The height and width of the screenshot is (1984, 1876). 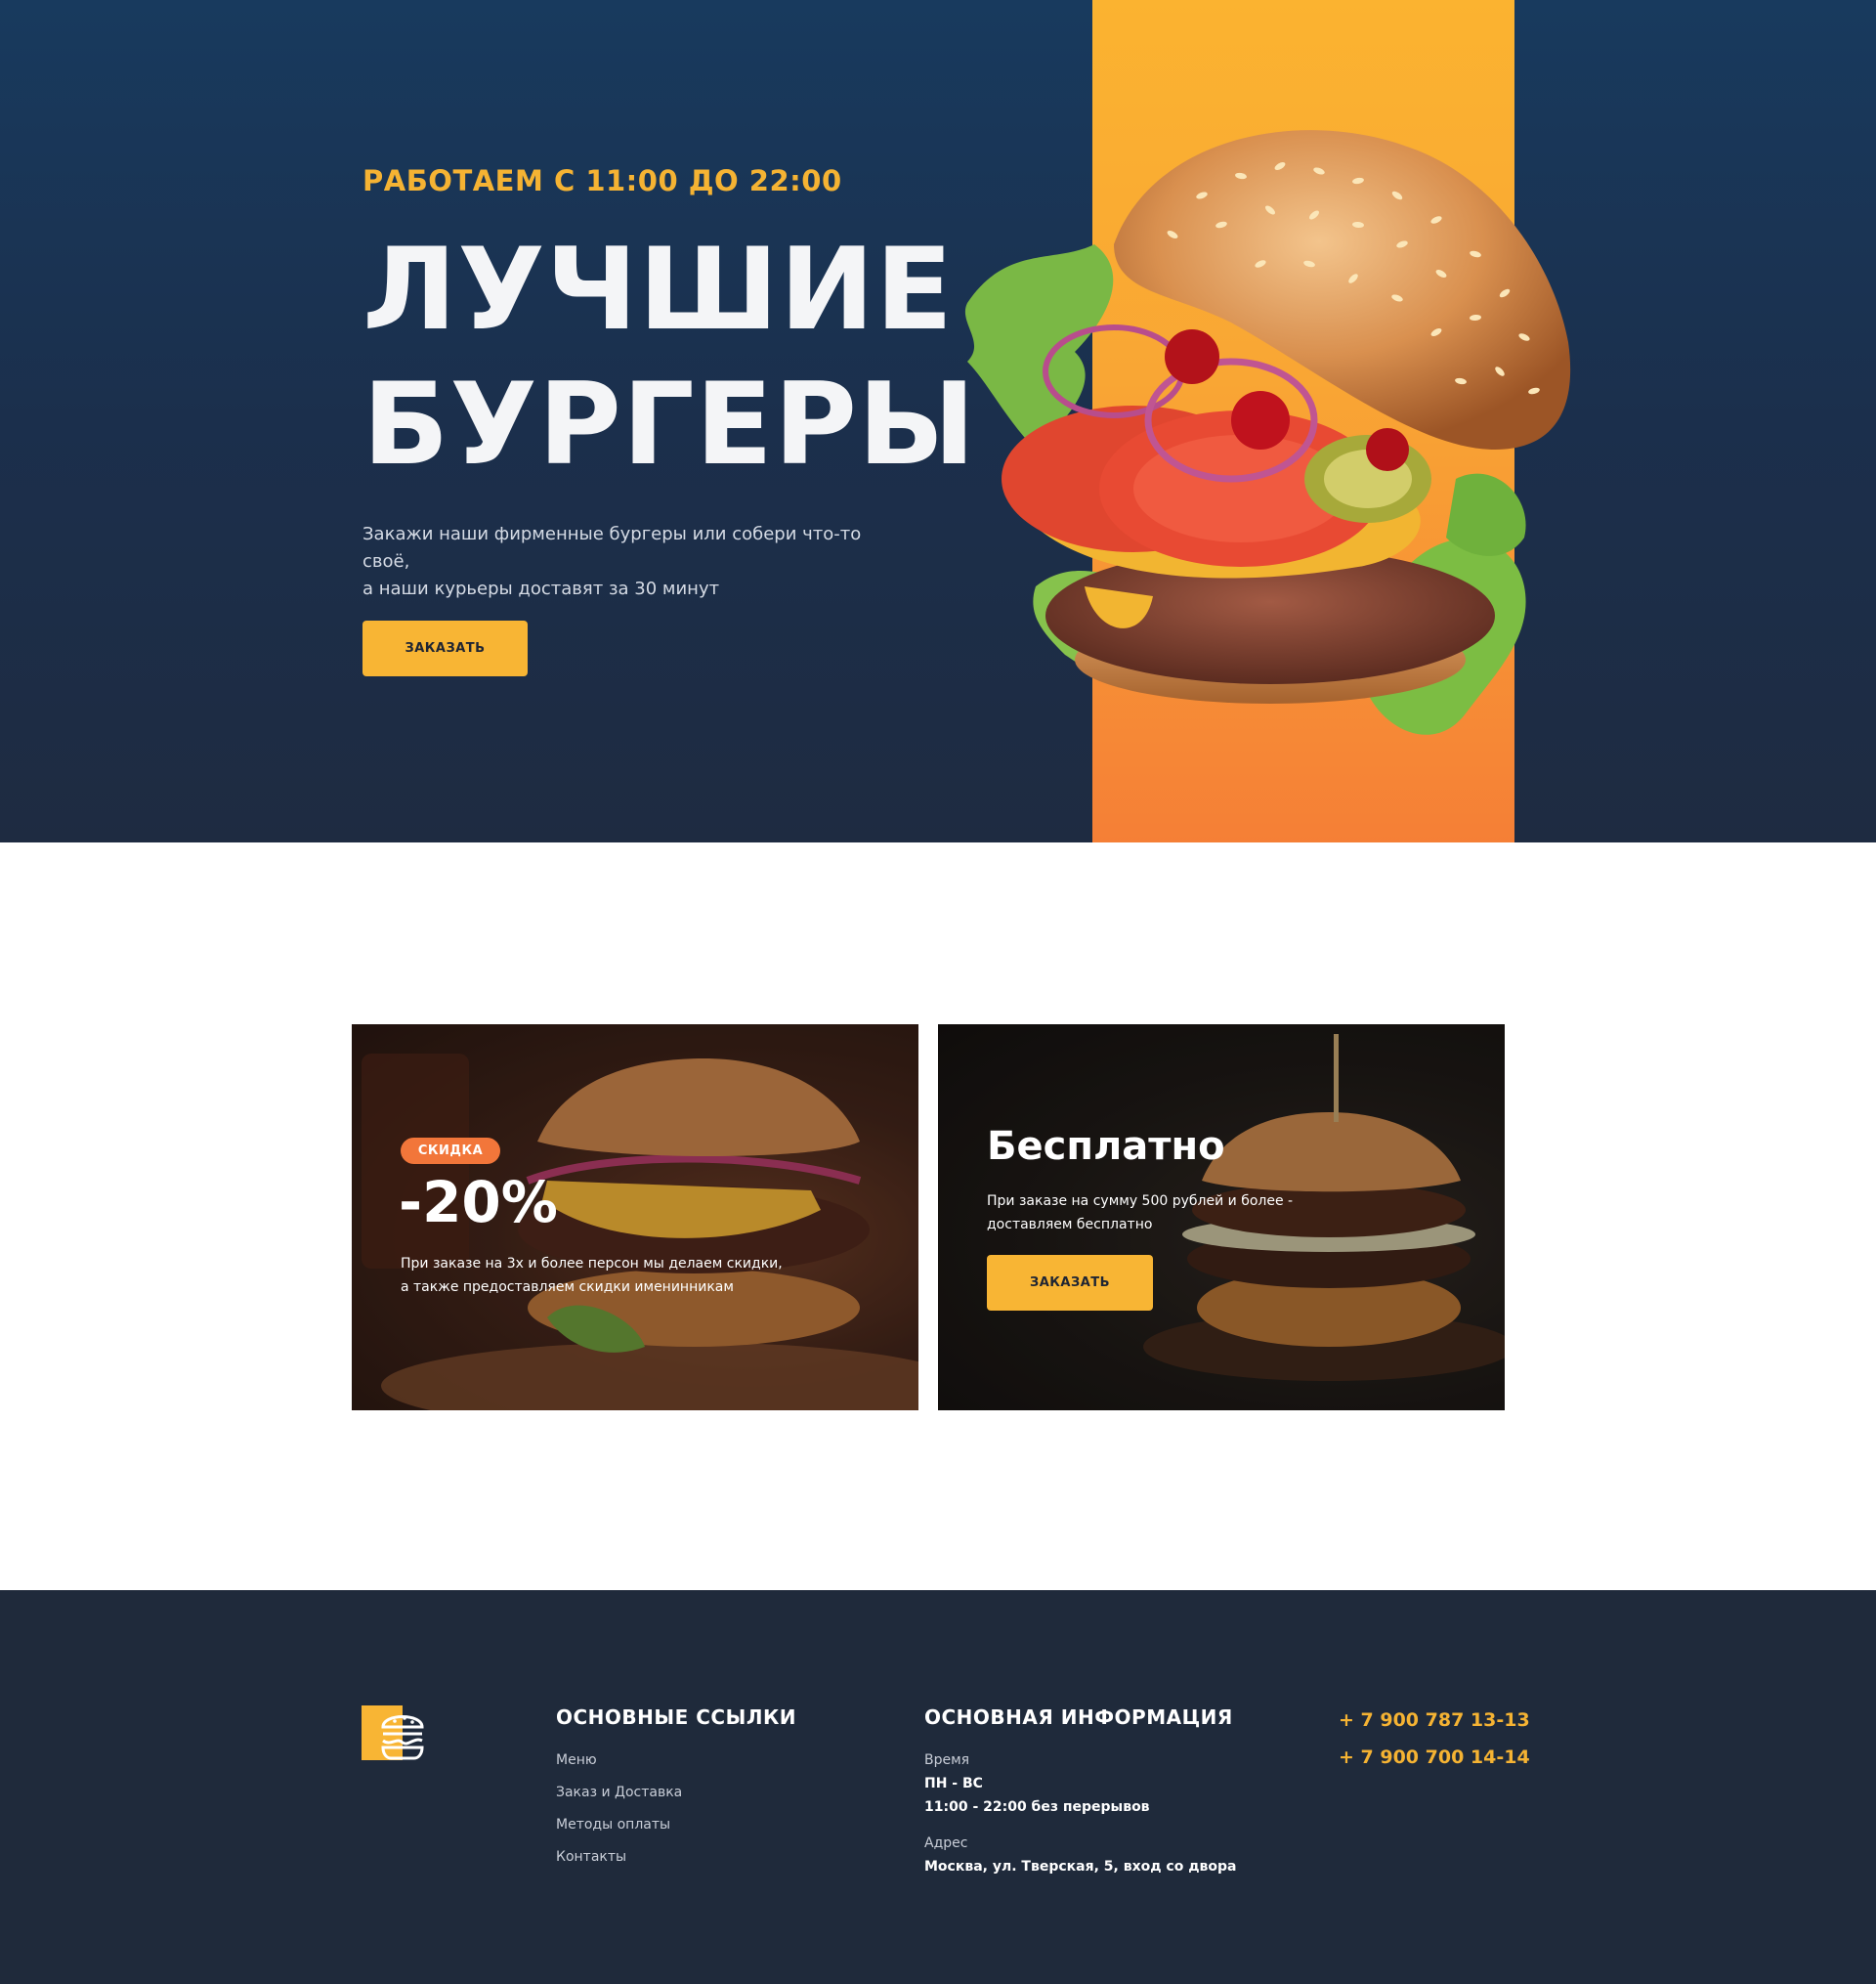 What do you see at coordinates (602, 180) in the screenshot?
I see `working-hours: РАБОТАЕМ С 11:00 ДО 22:00` at bounding box center [602, 180].